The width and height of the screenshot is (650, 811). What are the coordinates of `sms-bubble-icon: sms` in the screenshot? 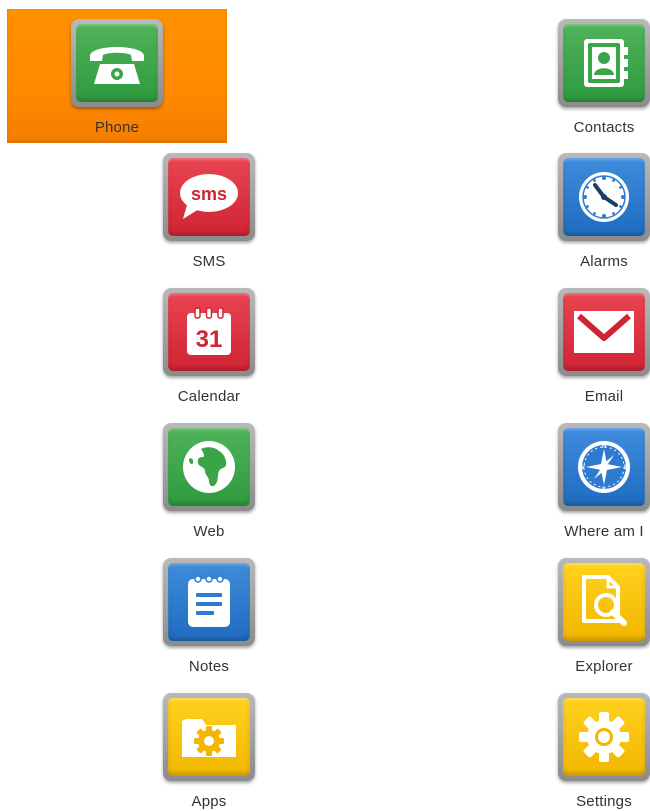 It's located at (209, 197).